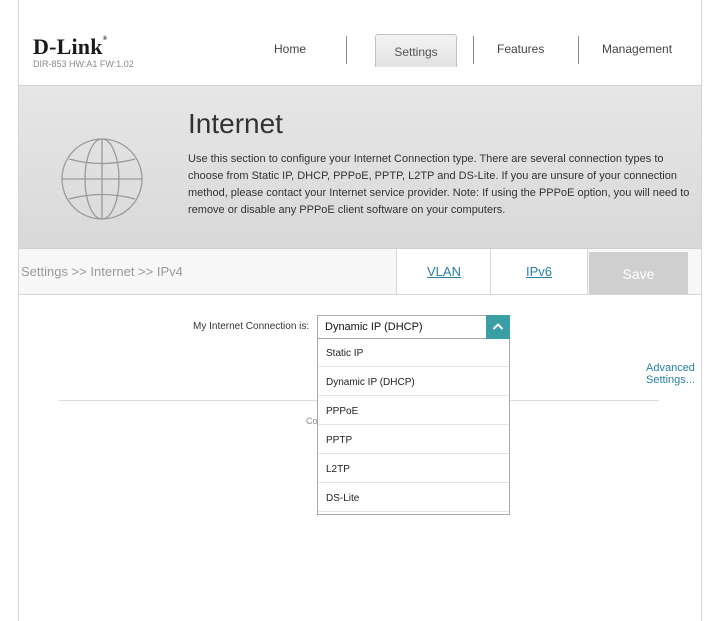 Image resolution: width=719 pixels, height=621 pixels. I want to click on nav-management: Management, so click(637, 49).